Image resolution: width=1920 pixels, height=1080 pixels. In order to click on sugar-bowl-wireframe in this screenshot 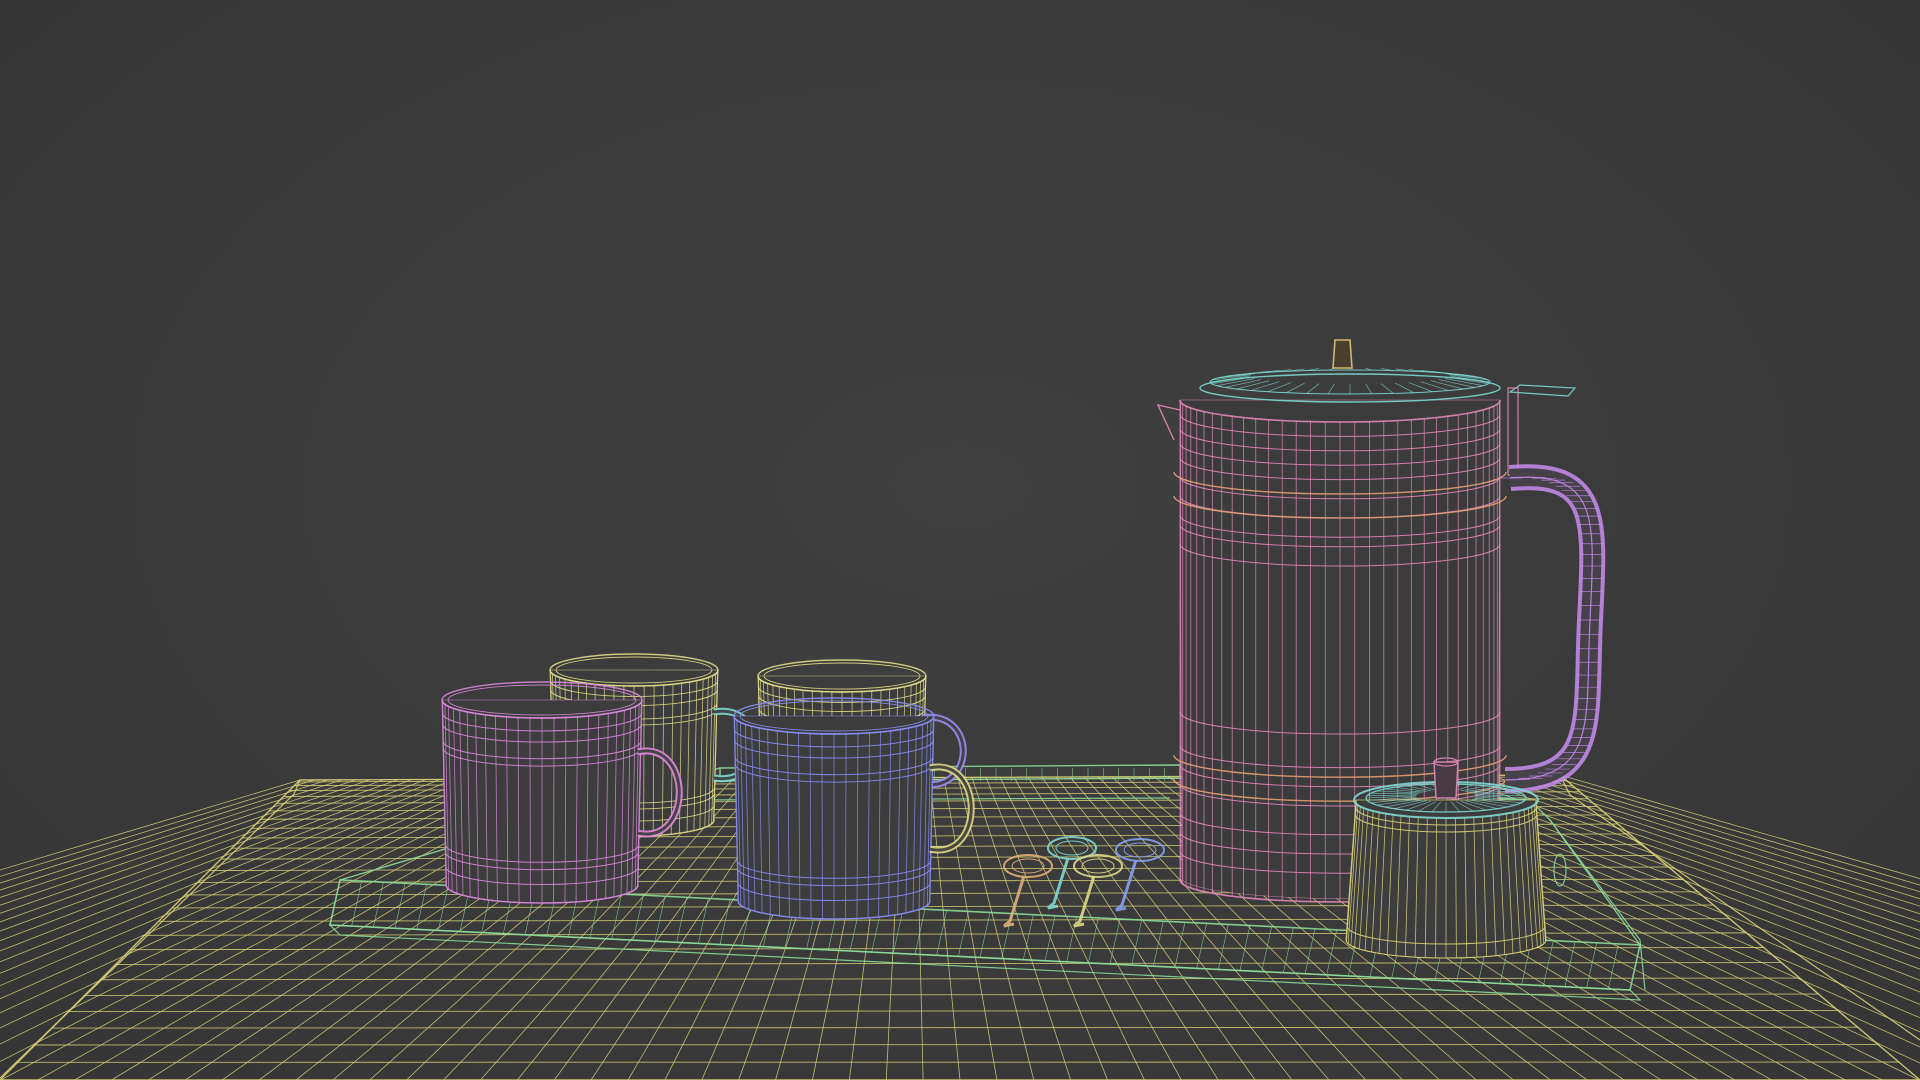, I will do `click(1446, 858)`.